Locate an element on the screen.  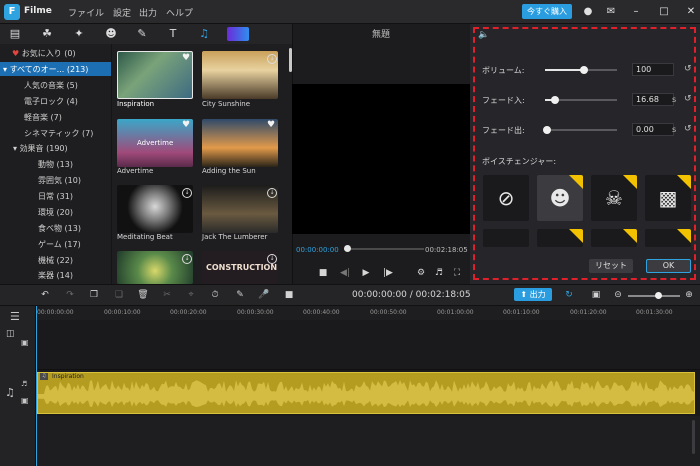
edit-pen-icon: ✎ is located at coordinates (240, 295).